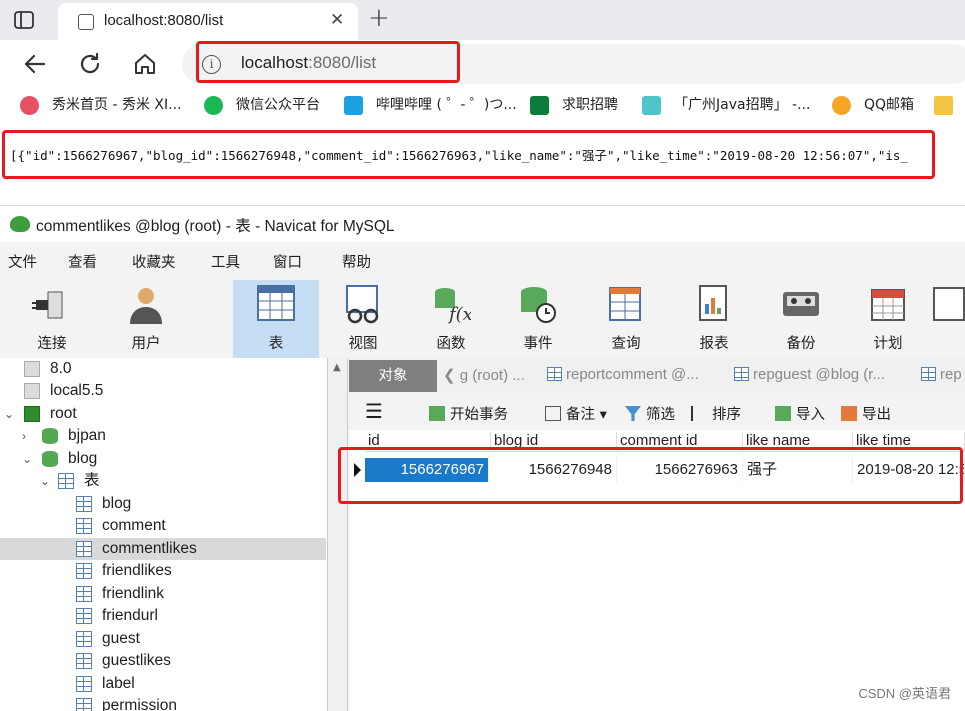 The image size is (965, 711). Describe the element at coordinates (573, 64) in the screenshot. I see `address-bar: i localhost:8080/list` at that location.